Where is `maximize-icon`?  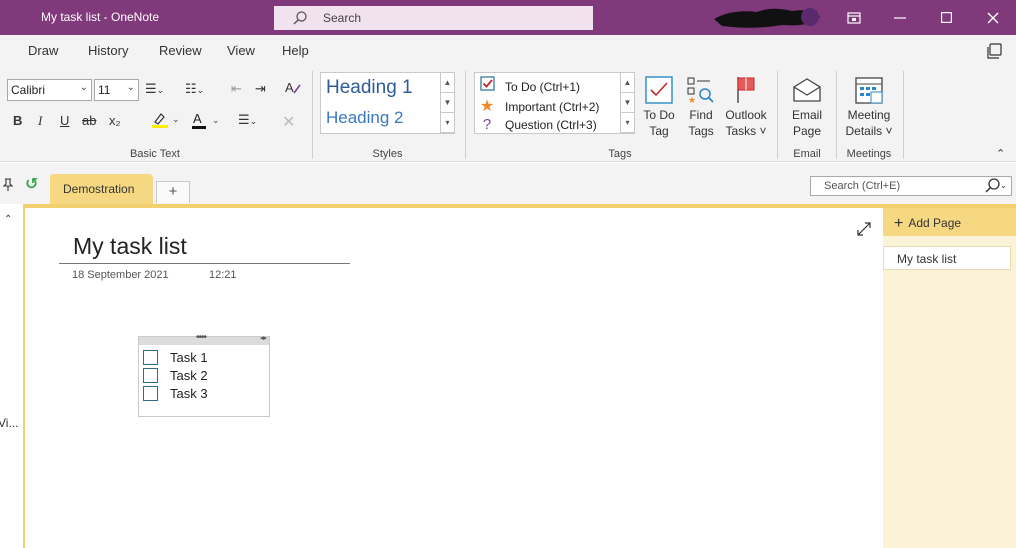 maximize-icon is located at coordinates (946, 17).